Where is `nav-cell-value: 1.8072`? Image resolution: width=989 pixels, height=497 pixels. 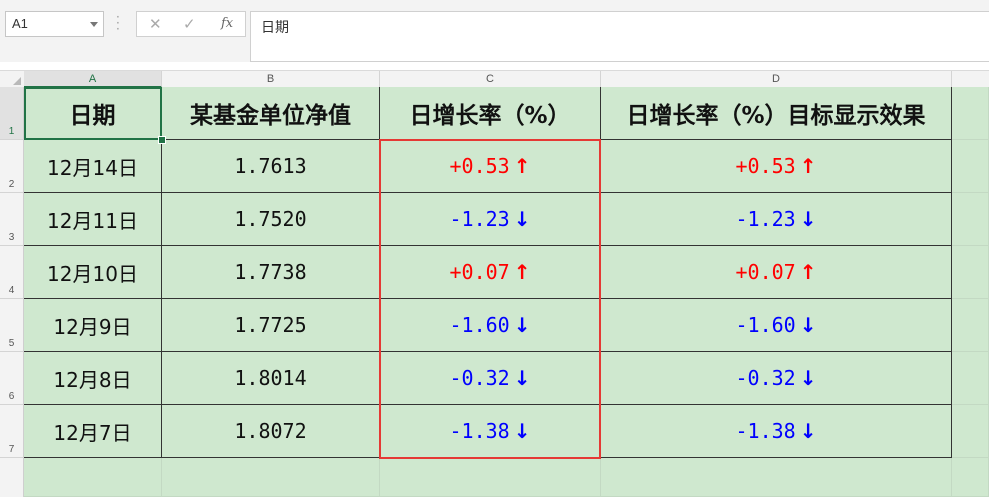 nav-cell-value: 1.8072 is located at coordinates (270, 431).